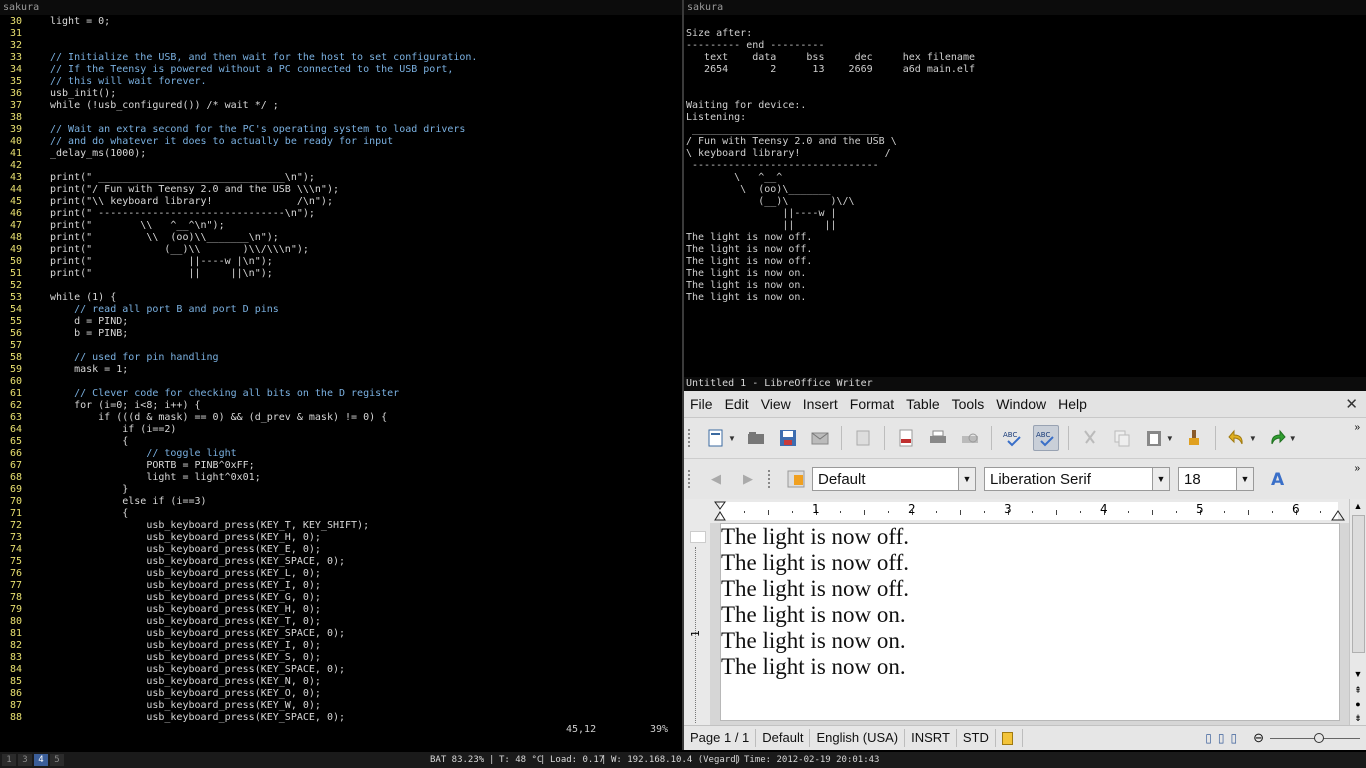  I want to click on scroll-up-icon: ▲, so click(1358, 506).